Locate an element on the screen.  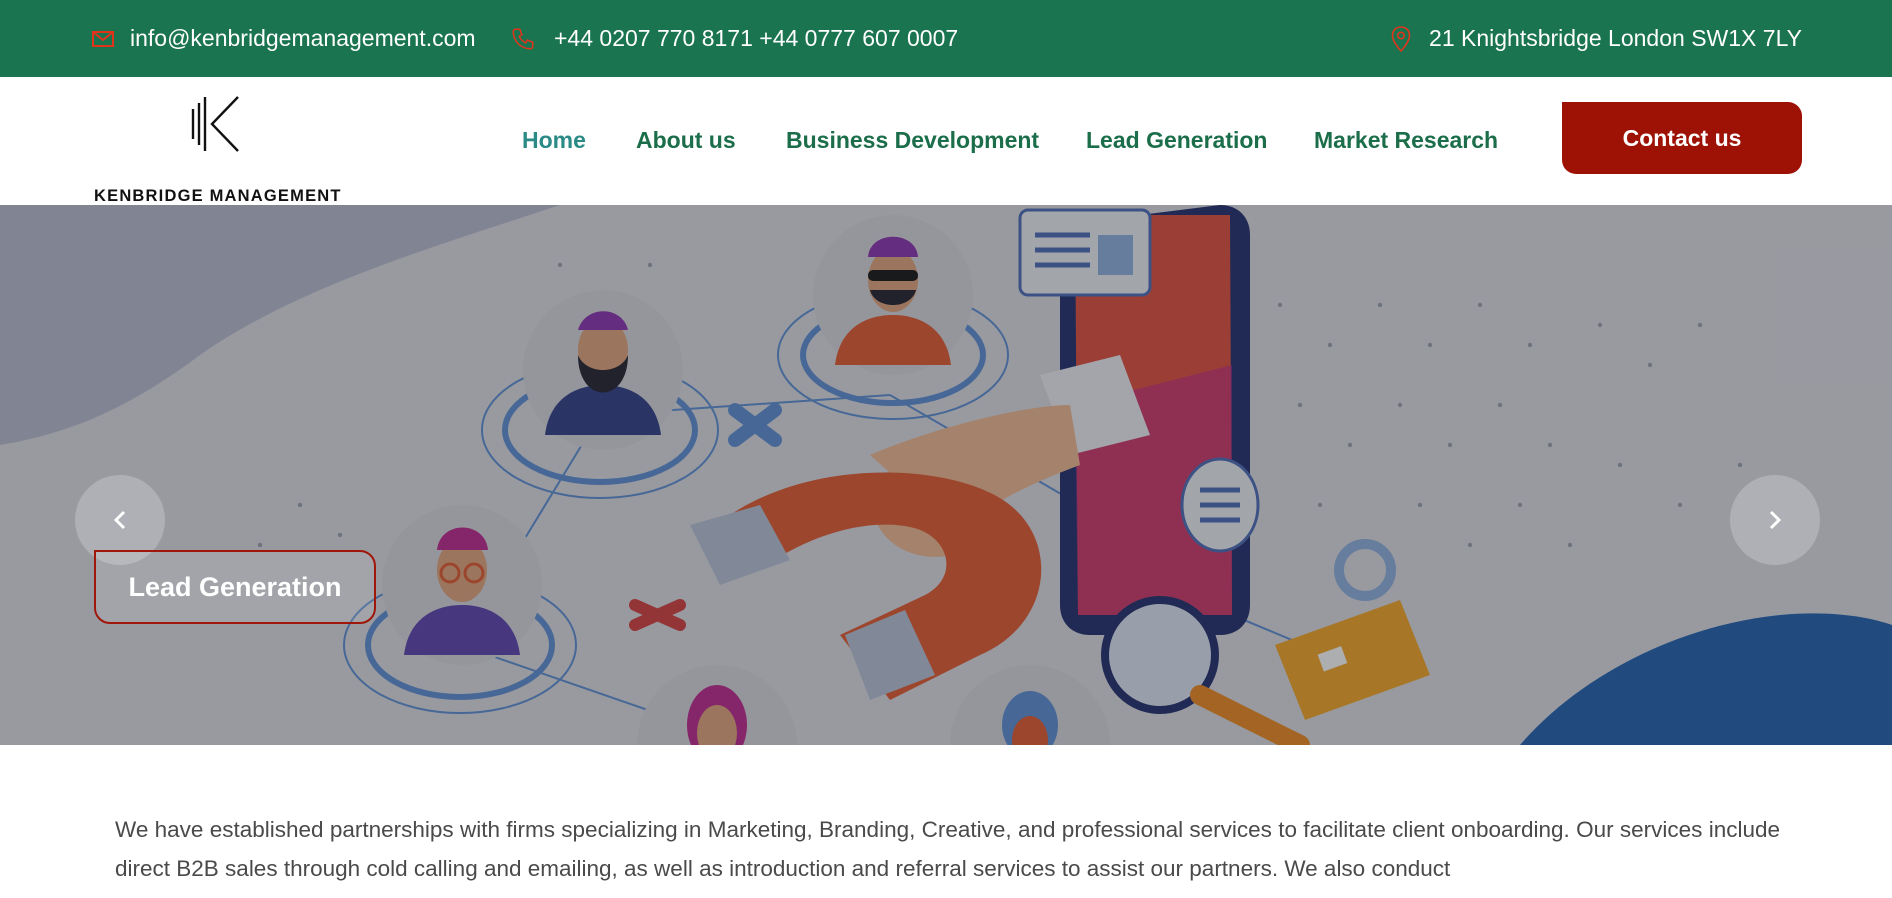
nav-business-development: Business Development is located at coordinates (912, 140).